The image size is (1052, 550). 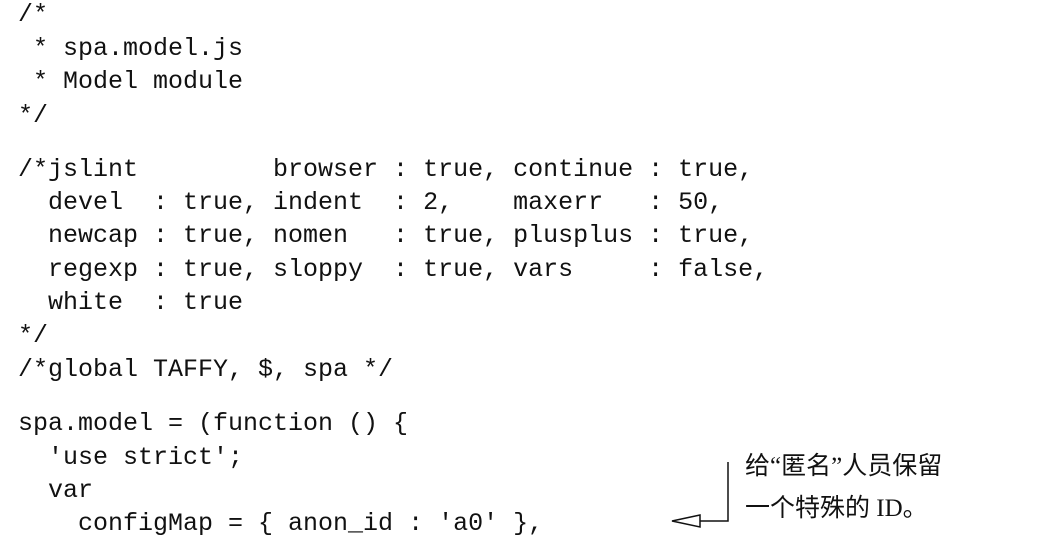 What do you see at coordinates (686, 521) in the screenshot?
I see `callout-arrow-icon` at bounding box center [686, 521].